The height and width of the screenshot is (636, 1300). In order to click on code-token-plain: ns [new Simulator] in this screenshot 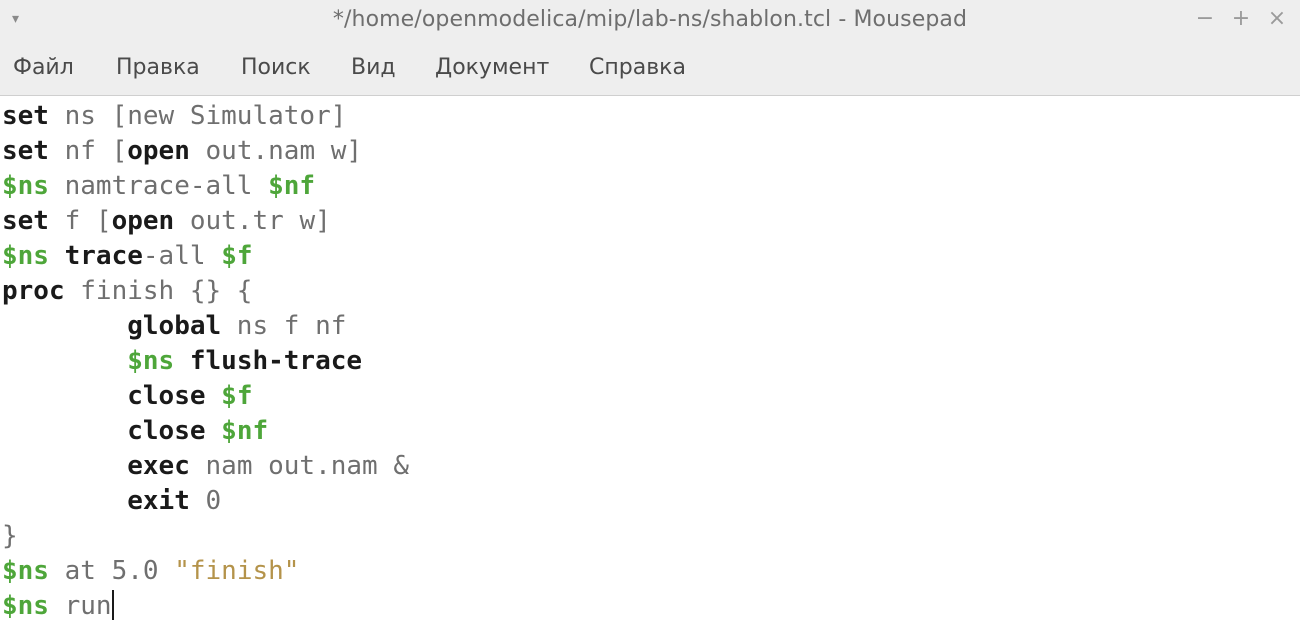, I will do `click(197, 116)`.